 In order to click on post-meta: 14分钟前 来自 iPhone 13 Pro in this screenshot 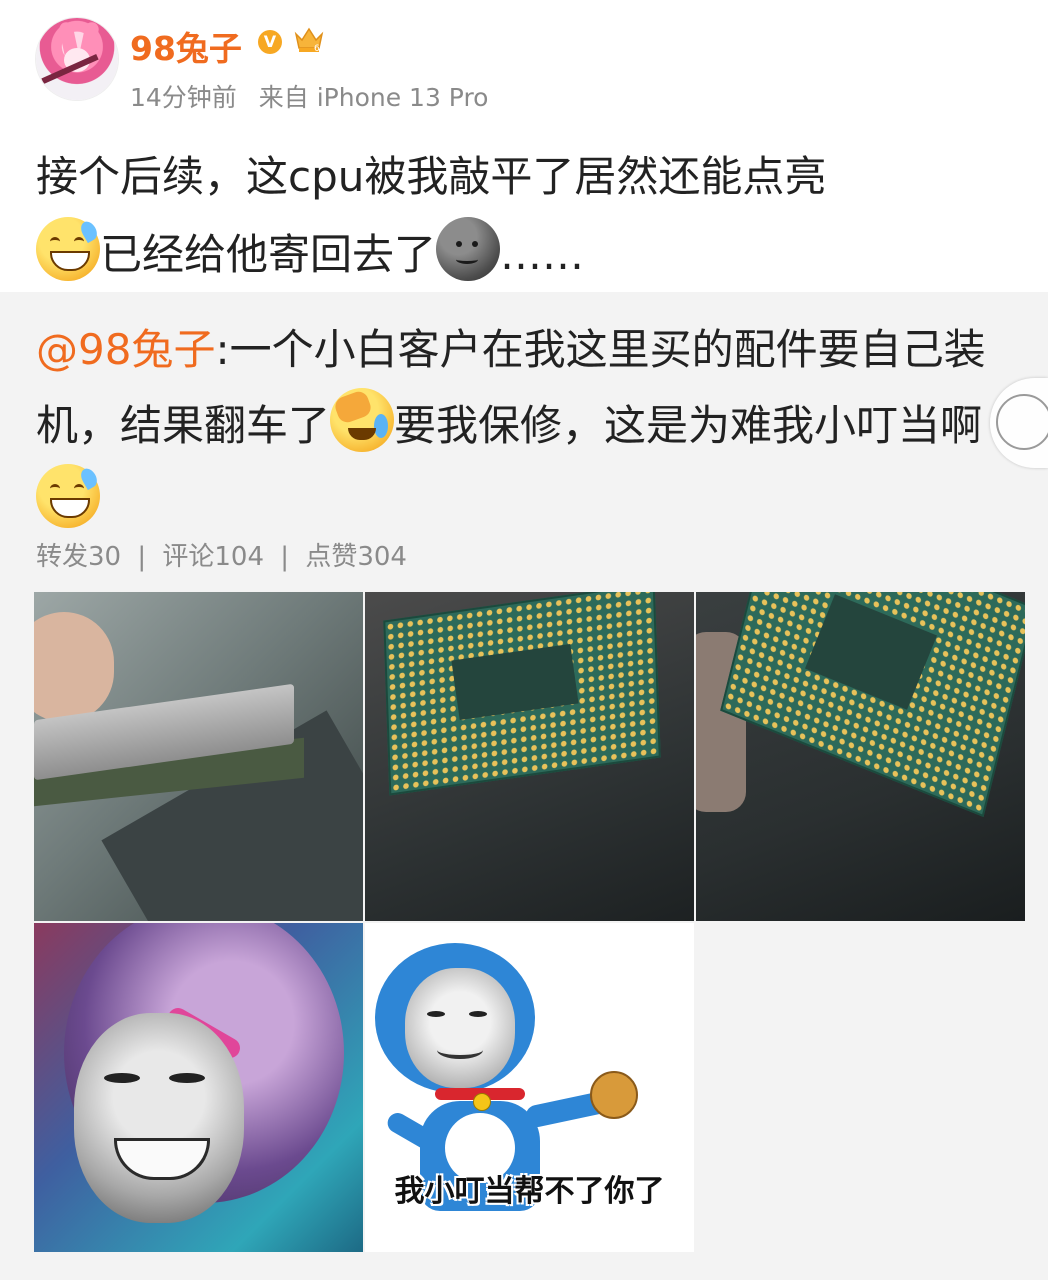, I will do `click(316, 96)`.